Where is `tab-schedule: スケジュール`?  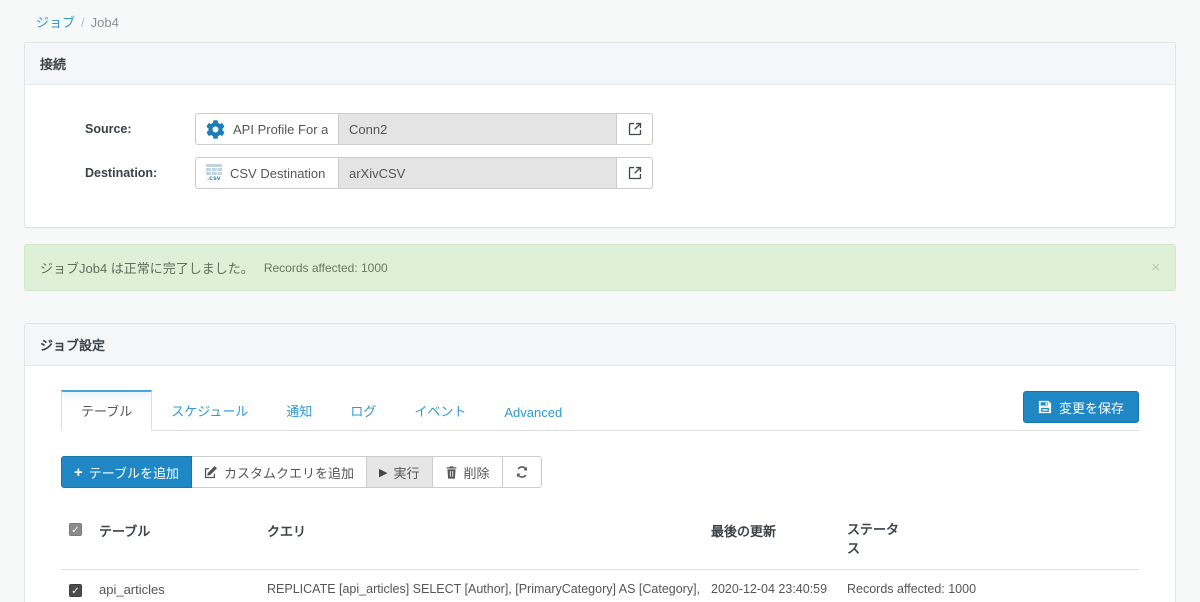
tab-schedule: スケジュール is located at coordinates (209, 410).